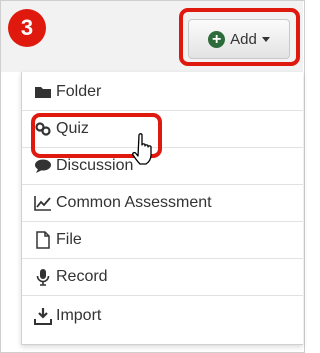 The image size is (320, 353). I want to click on menu-item-label: Common Assessment, so click(134, 202).